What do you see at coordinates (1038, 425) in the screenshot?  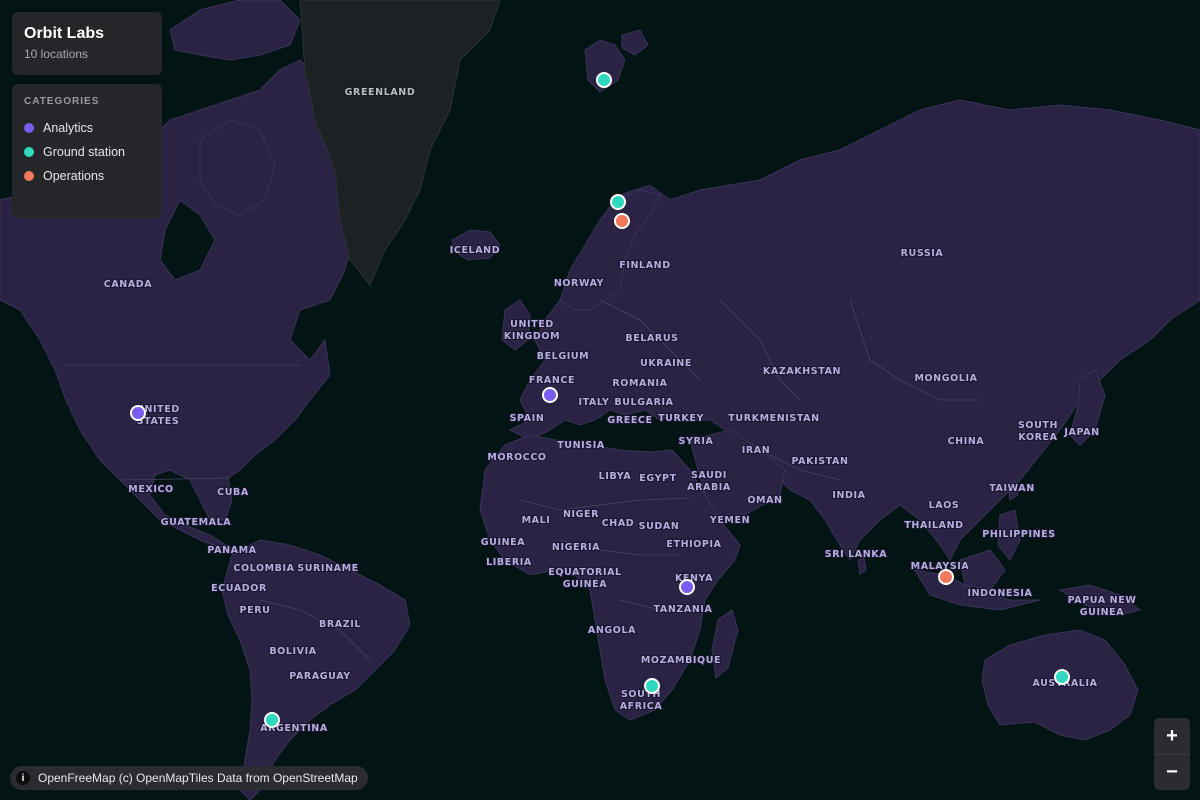 I see `label-south-korea-1: SOUTH` at bounding box center [1038, 425].